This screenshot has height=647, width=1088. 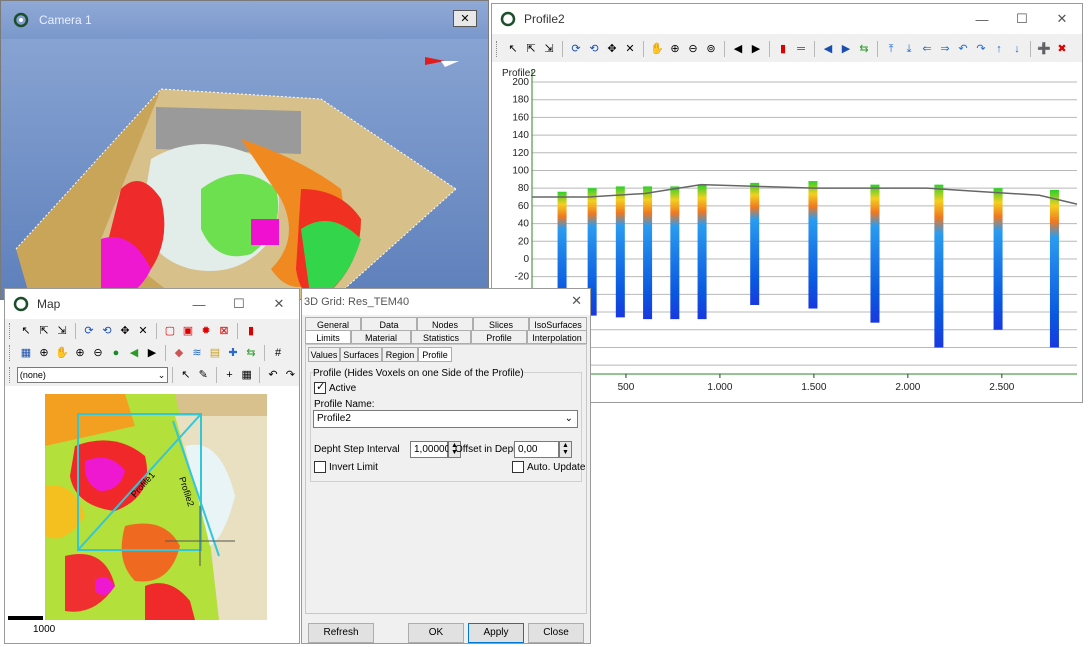 What do you see at coordinates (215, 353) in the screenshot?
I see `folder-icon: ▤` at bounding box center [215, 353].